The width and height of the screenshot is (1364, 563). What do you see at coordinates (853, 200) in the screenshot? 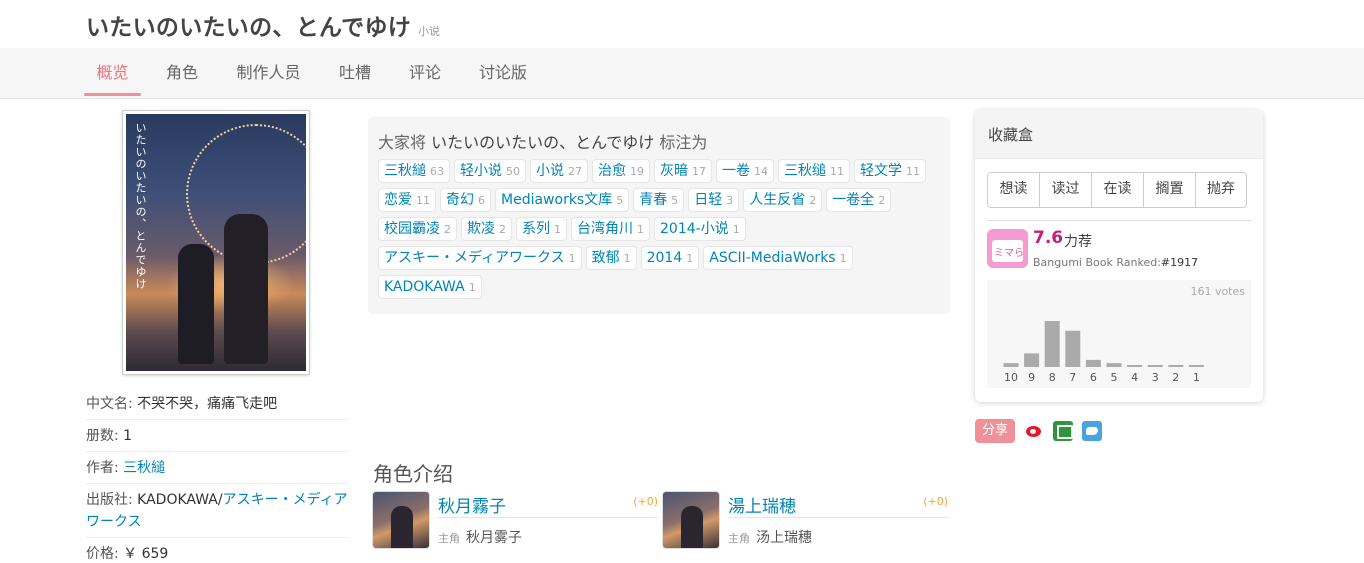
I see `tag-name: 一卷全` at bounding box center [853, 200].